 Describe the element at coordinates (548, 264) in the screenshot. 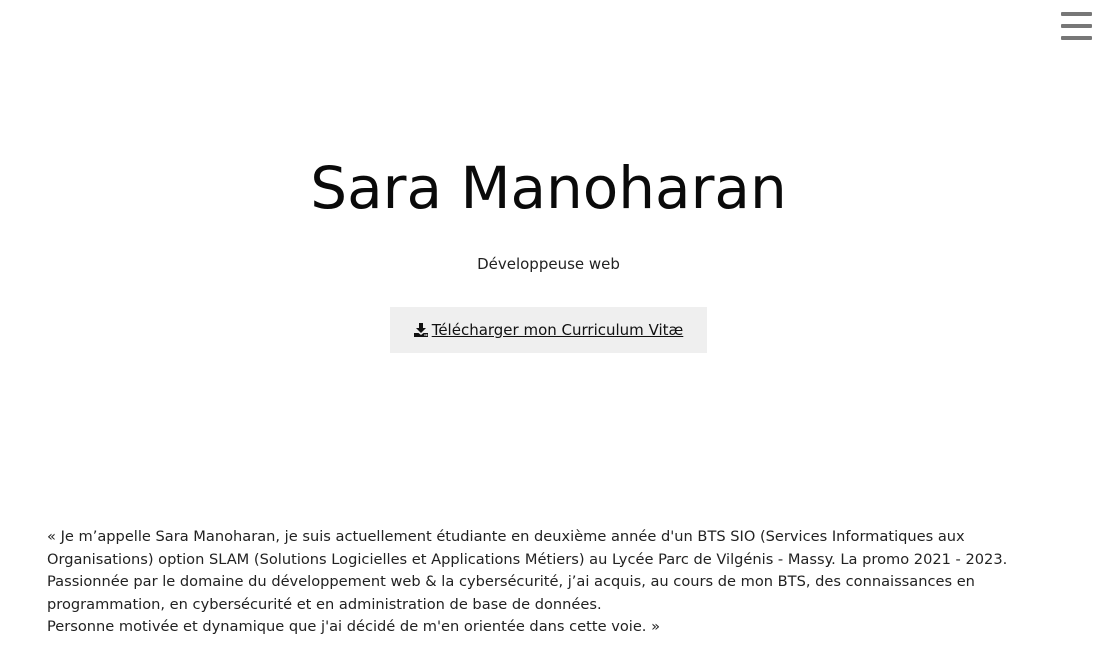

I see `profile-role: Développeuse web` at that location.